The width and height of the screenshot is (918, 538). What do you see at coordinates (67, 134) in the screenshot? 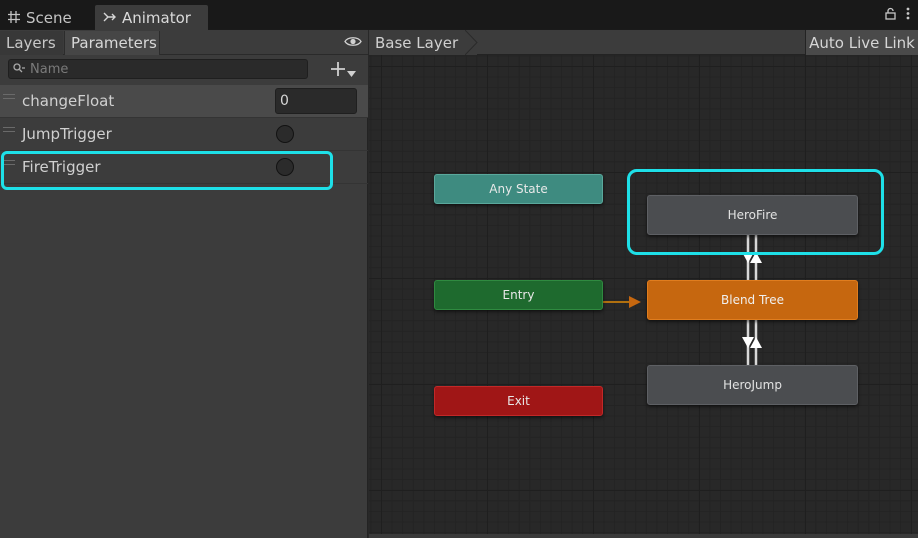
I see `parameter-name: JumpTrigger` at bounding box center [67, 134].